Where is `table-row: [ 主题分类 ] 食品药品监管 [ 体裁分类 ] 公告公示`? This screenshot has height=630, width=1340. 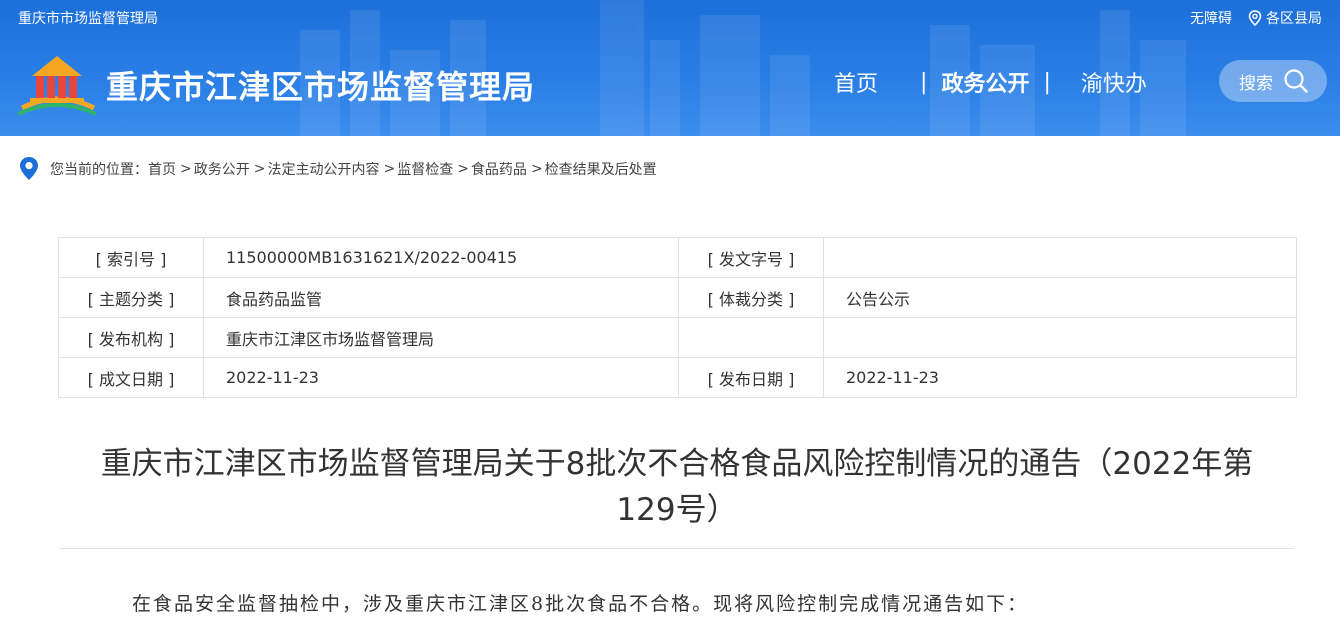
table-row: [ 主题分类 ] 食品药品监管 [ 体裁分类 ] 公告公示 is located at coordinates (677, 297).